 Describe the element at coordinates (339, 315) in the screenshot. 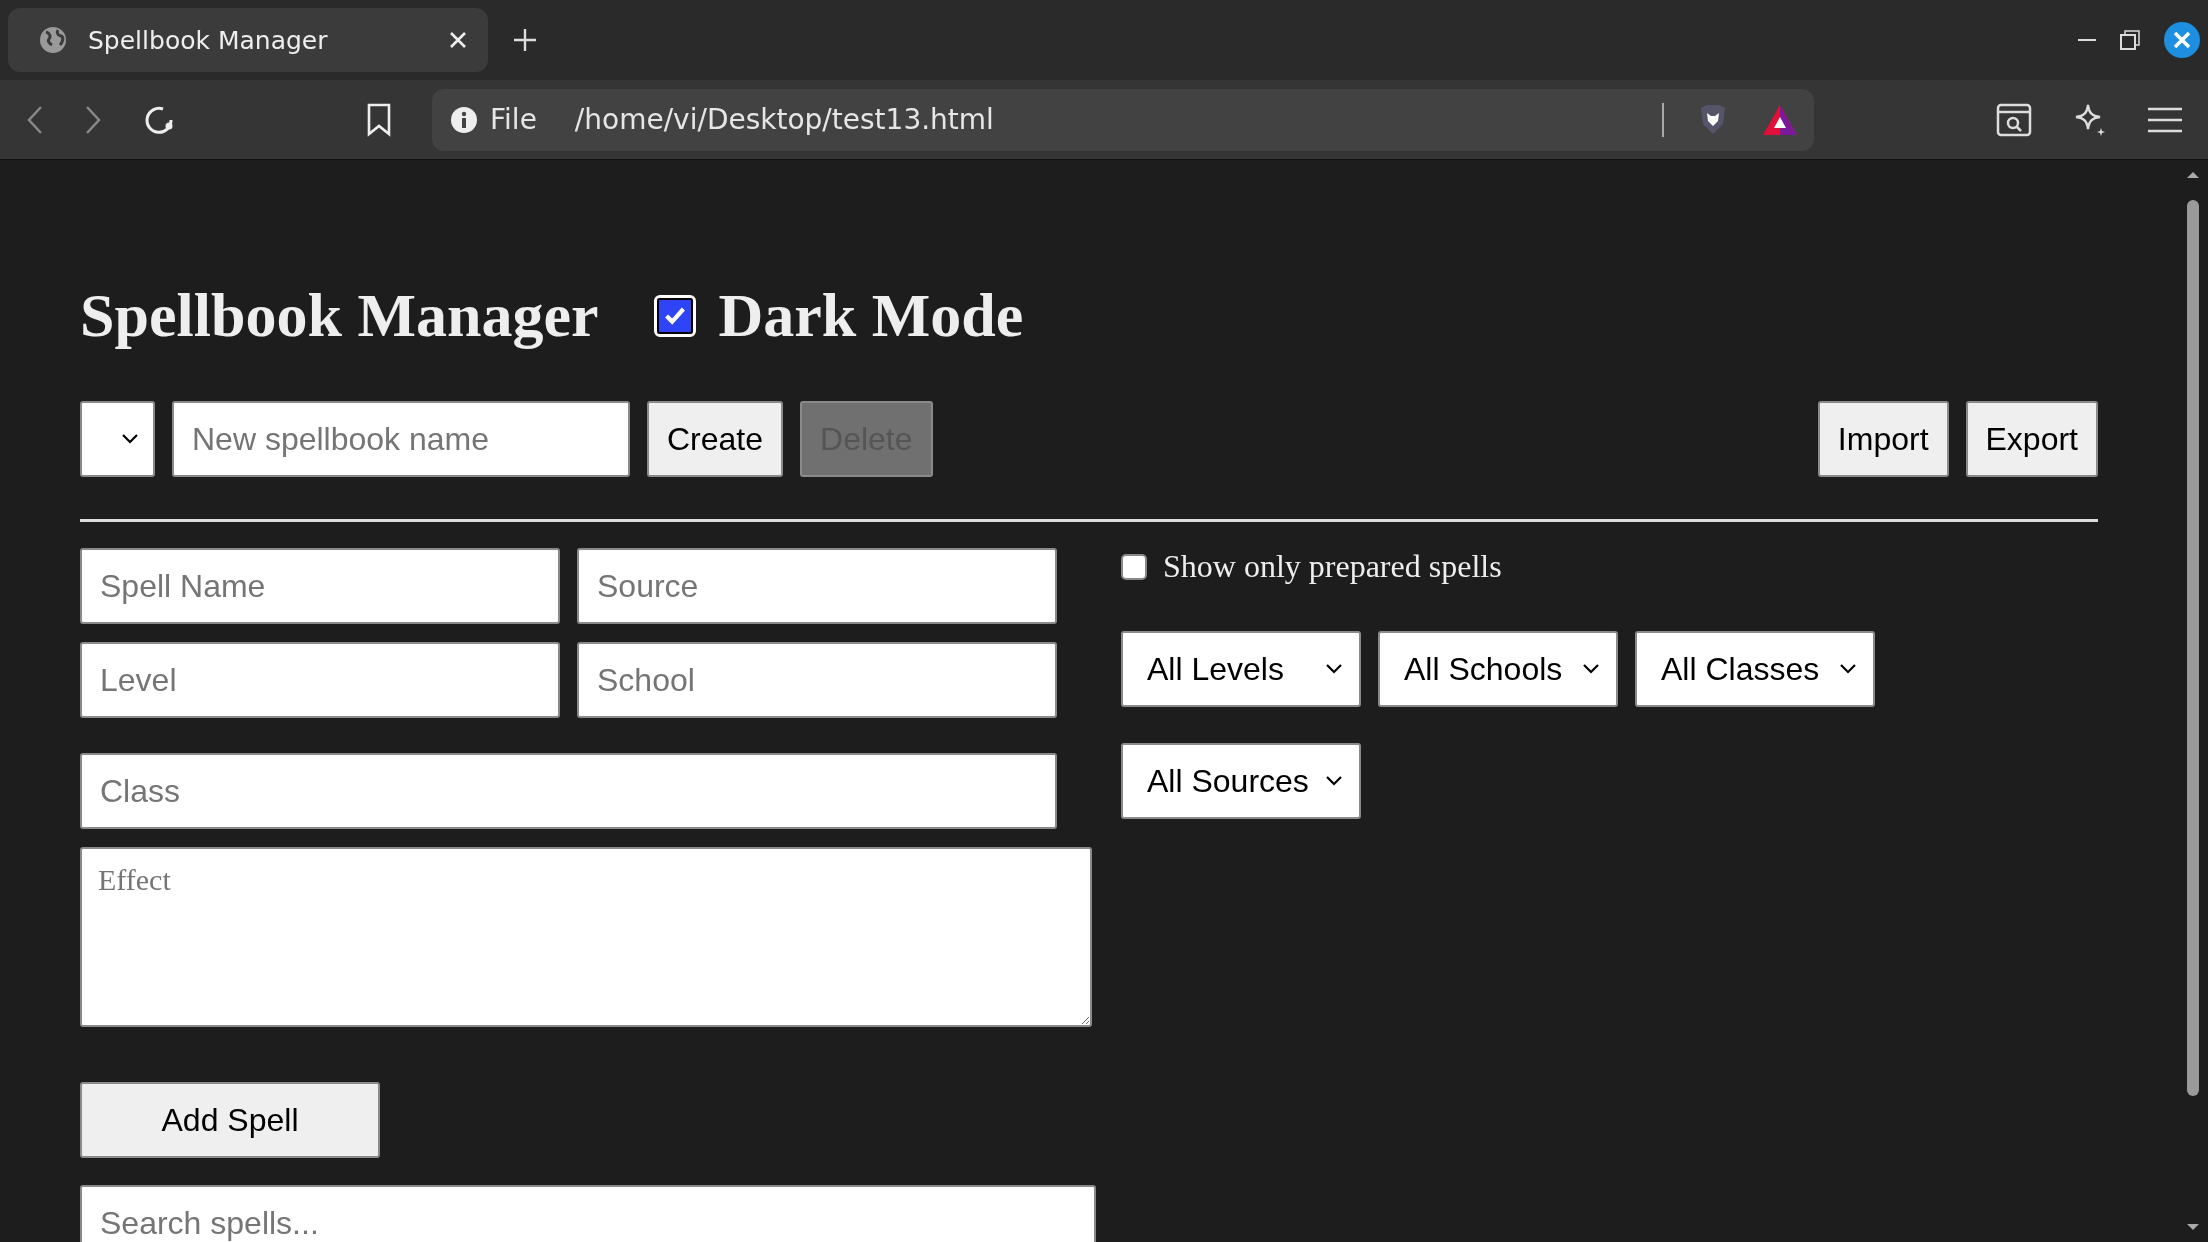

I see `page-title: Spellbook Manager` at that location.